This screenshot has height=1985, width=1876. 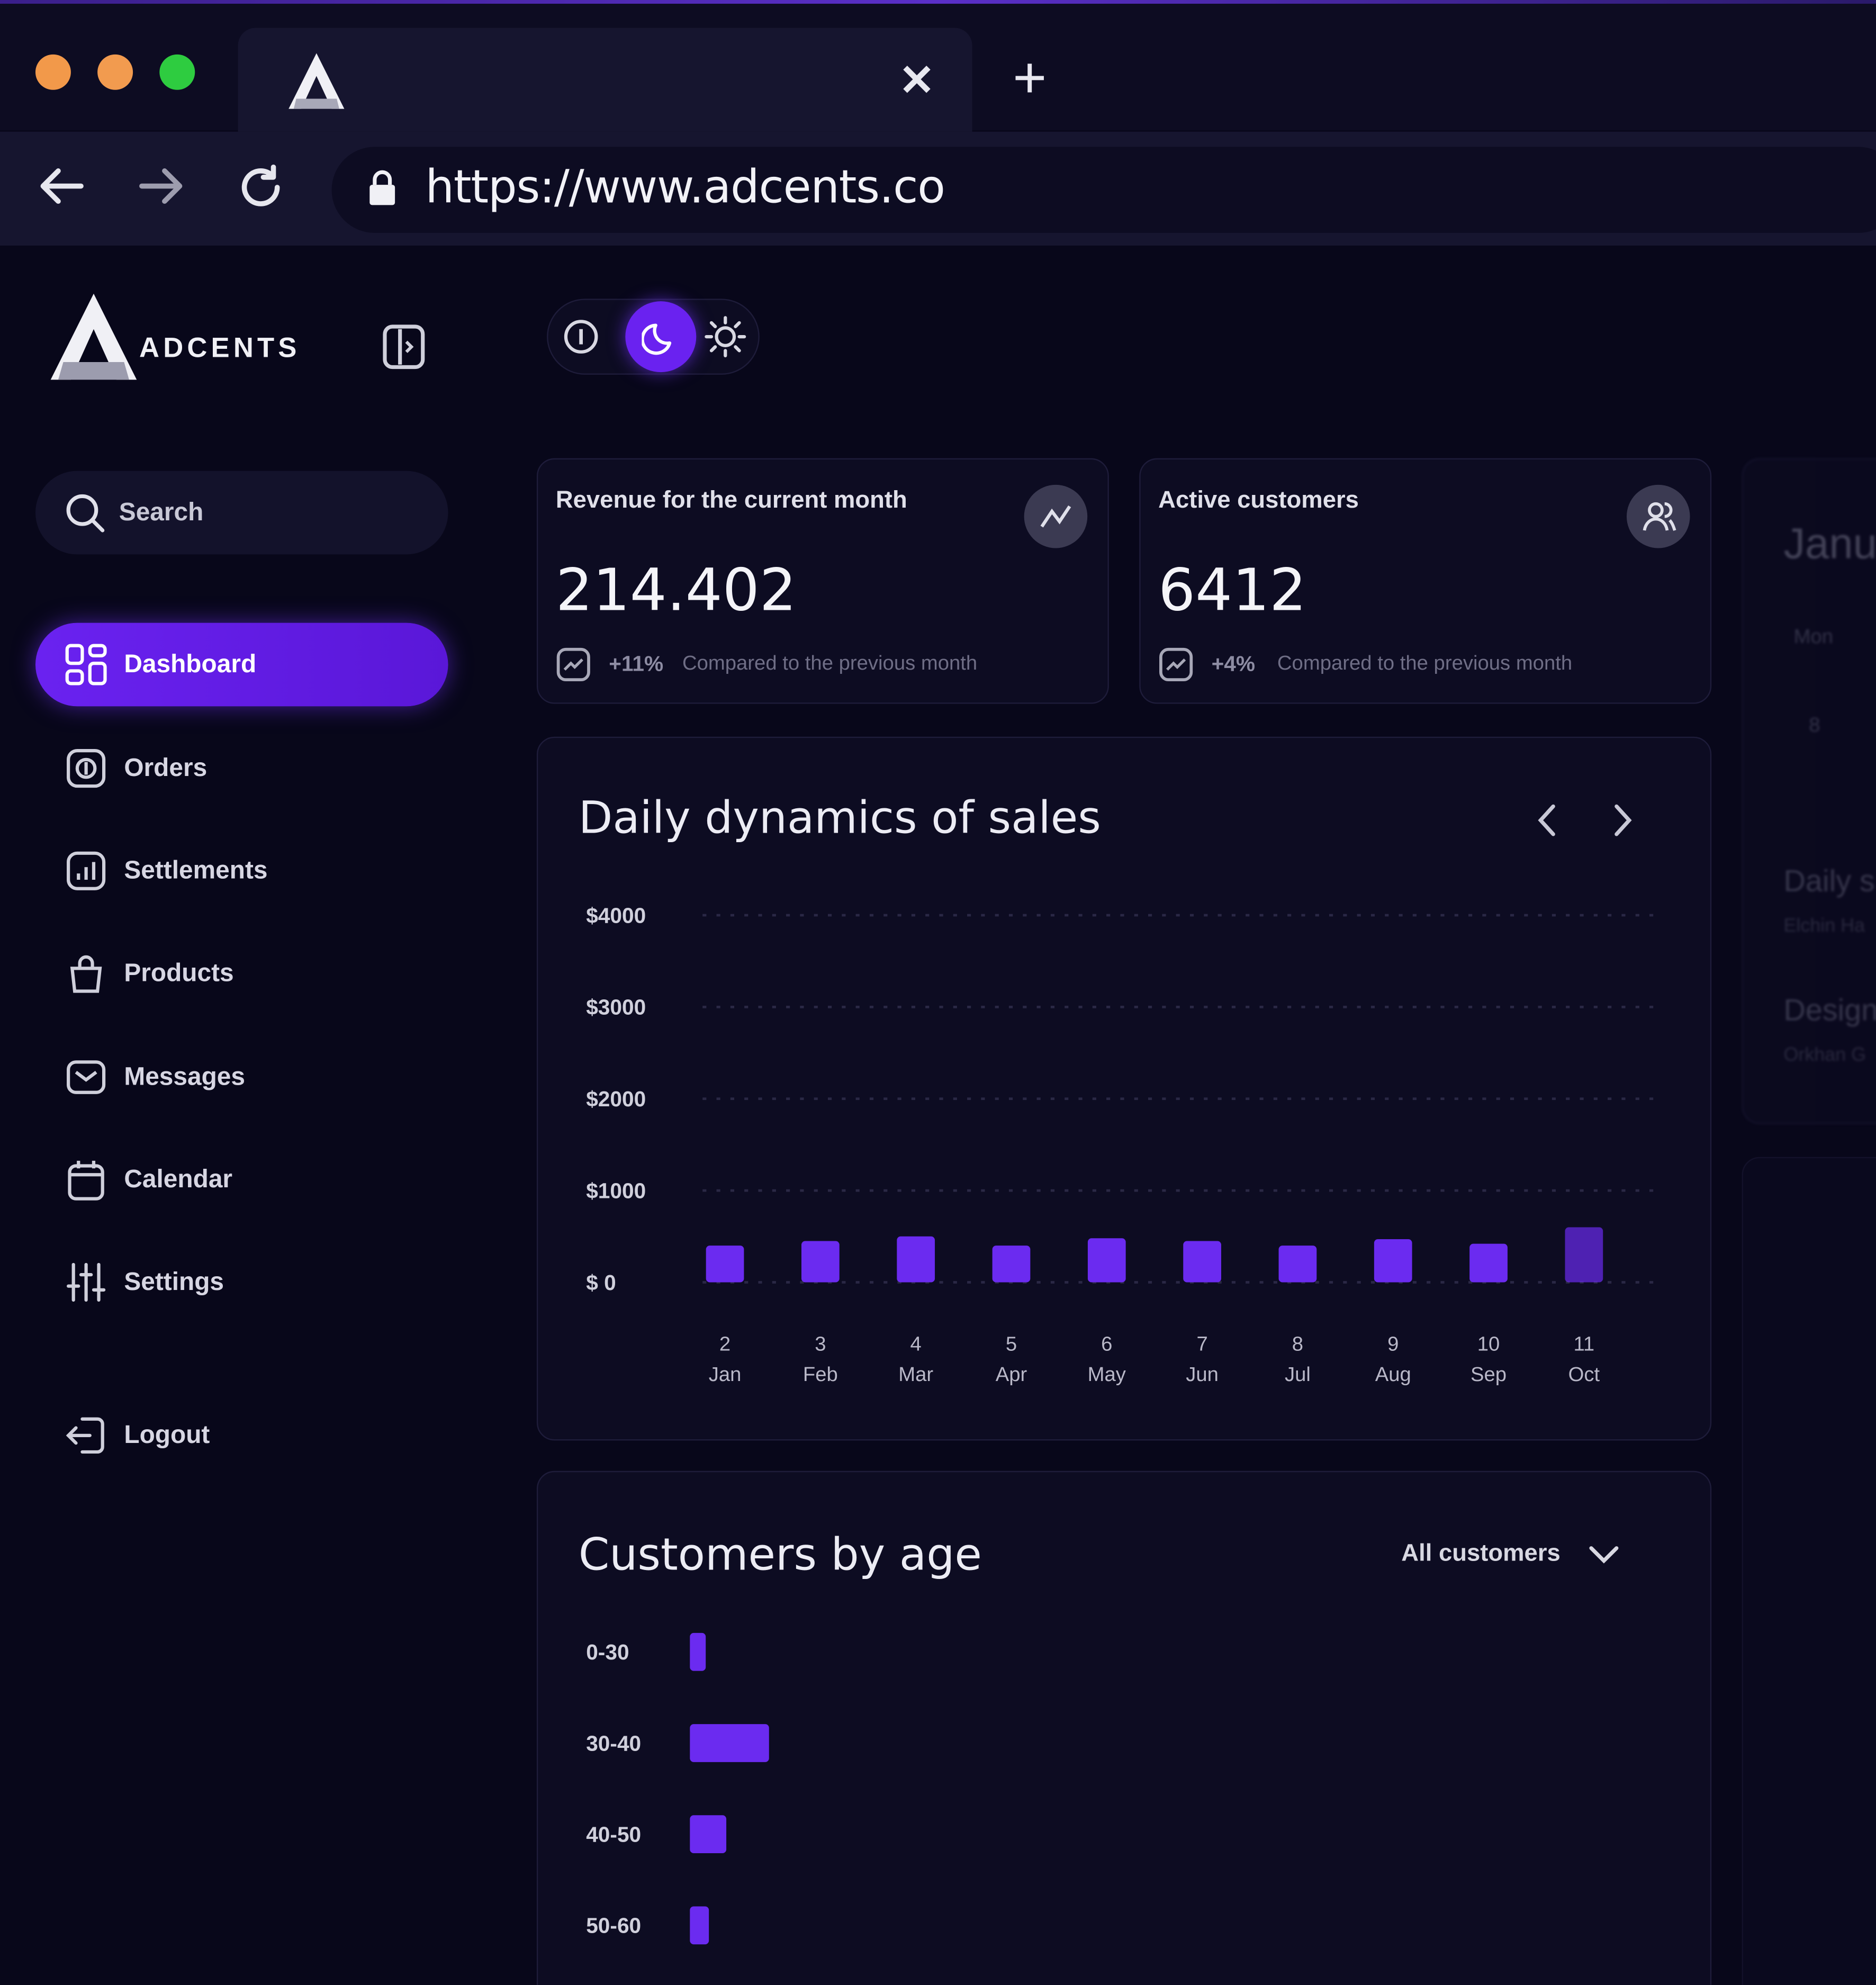 I want to click on sidebar-item-settlements: Settlements, so click(x=242, y=871).